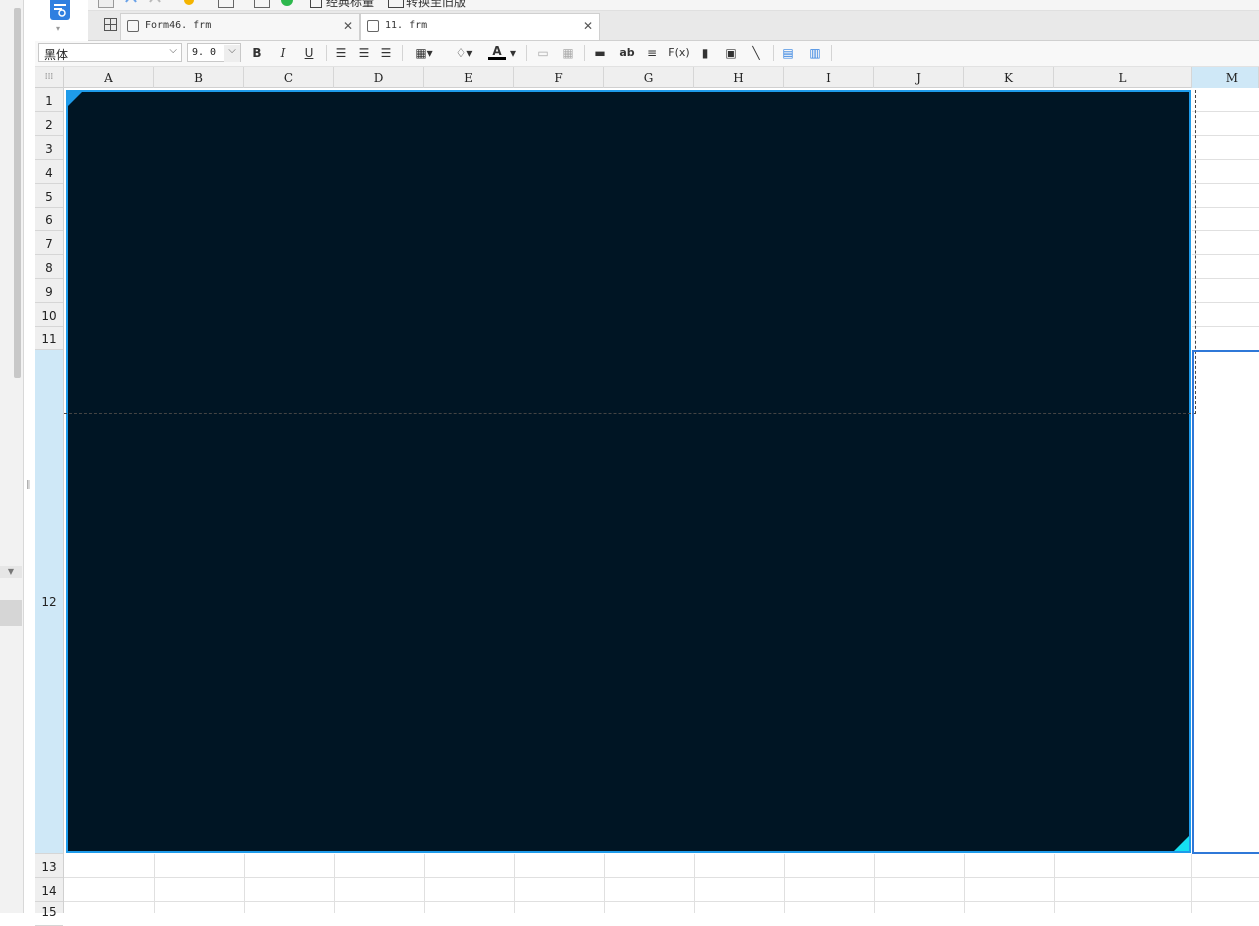 Image resolution: width=1259 pixels, height=926 pixels. Describe the element at coordinates (49, 124) in the screenshot. I see `row-header-2: 2` at that location.